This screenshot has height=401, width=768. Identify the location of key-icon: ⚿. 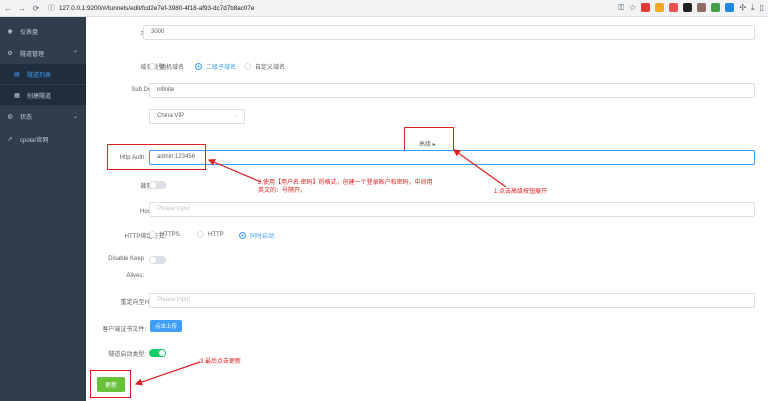
(621, 7).